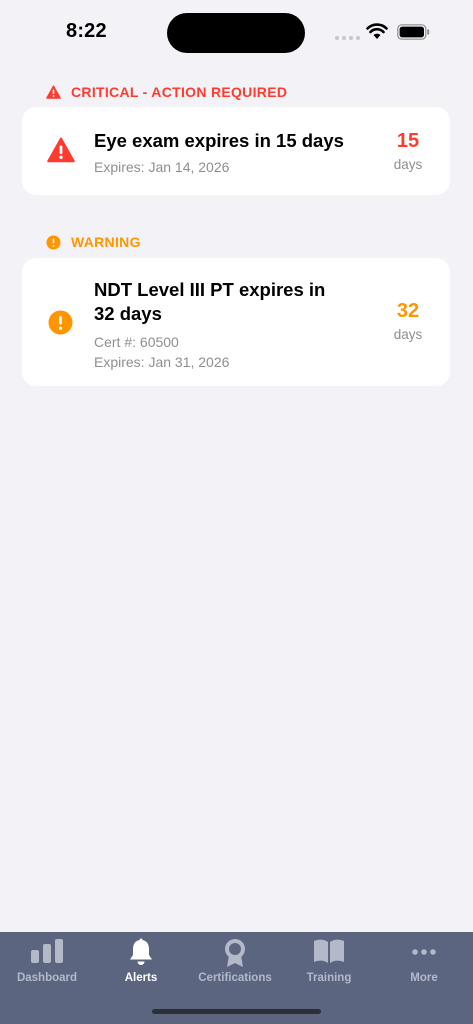 This screenshot has height=1024, width=473. Describe the element at coordinates (347, 38) in the screenshot. I see `cellular-signal-icon` at that location.